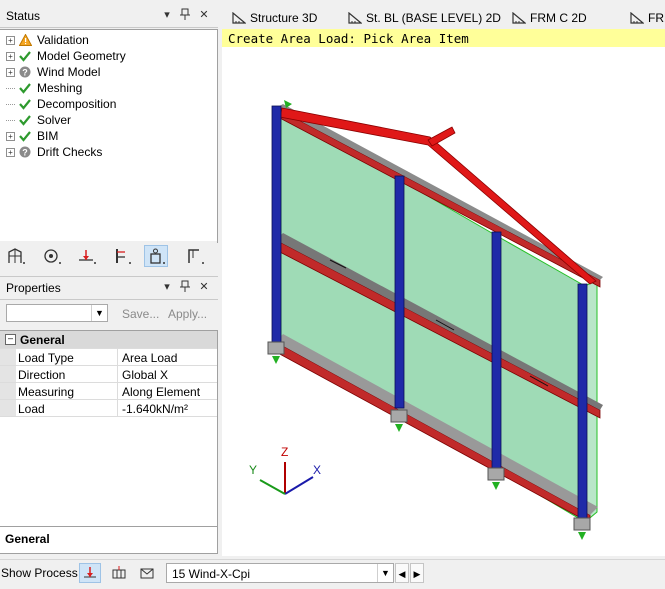 This screenshot has width=665, height=589. What do you see at coordinates (42, 375) in the screenshot?
I see `property-key: Direction` at bounding box center [42, 375].